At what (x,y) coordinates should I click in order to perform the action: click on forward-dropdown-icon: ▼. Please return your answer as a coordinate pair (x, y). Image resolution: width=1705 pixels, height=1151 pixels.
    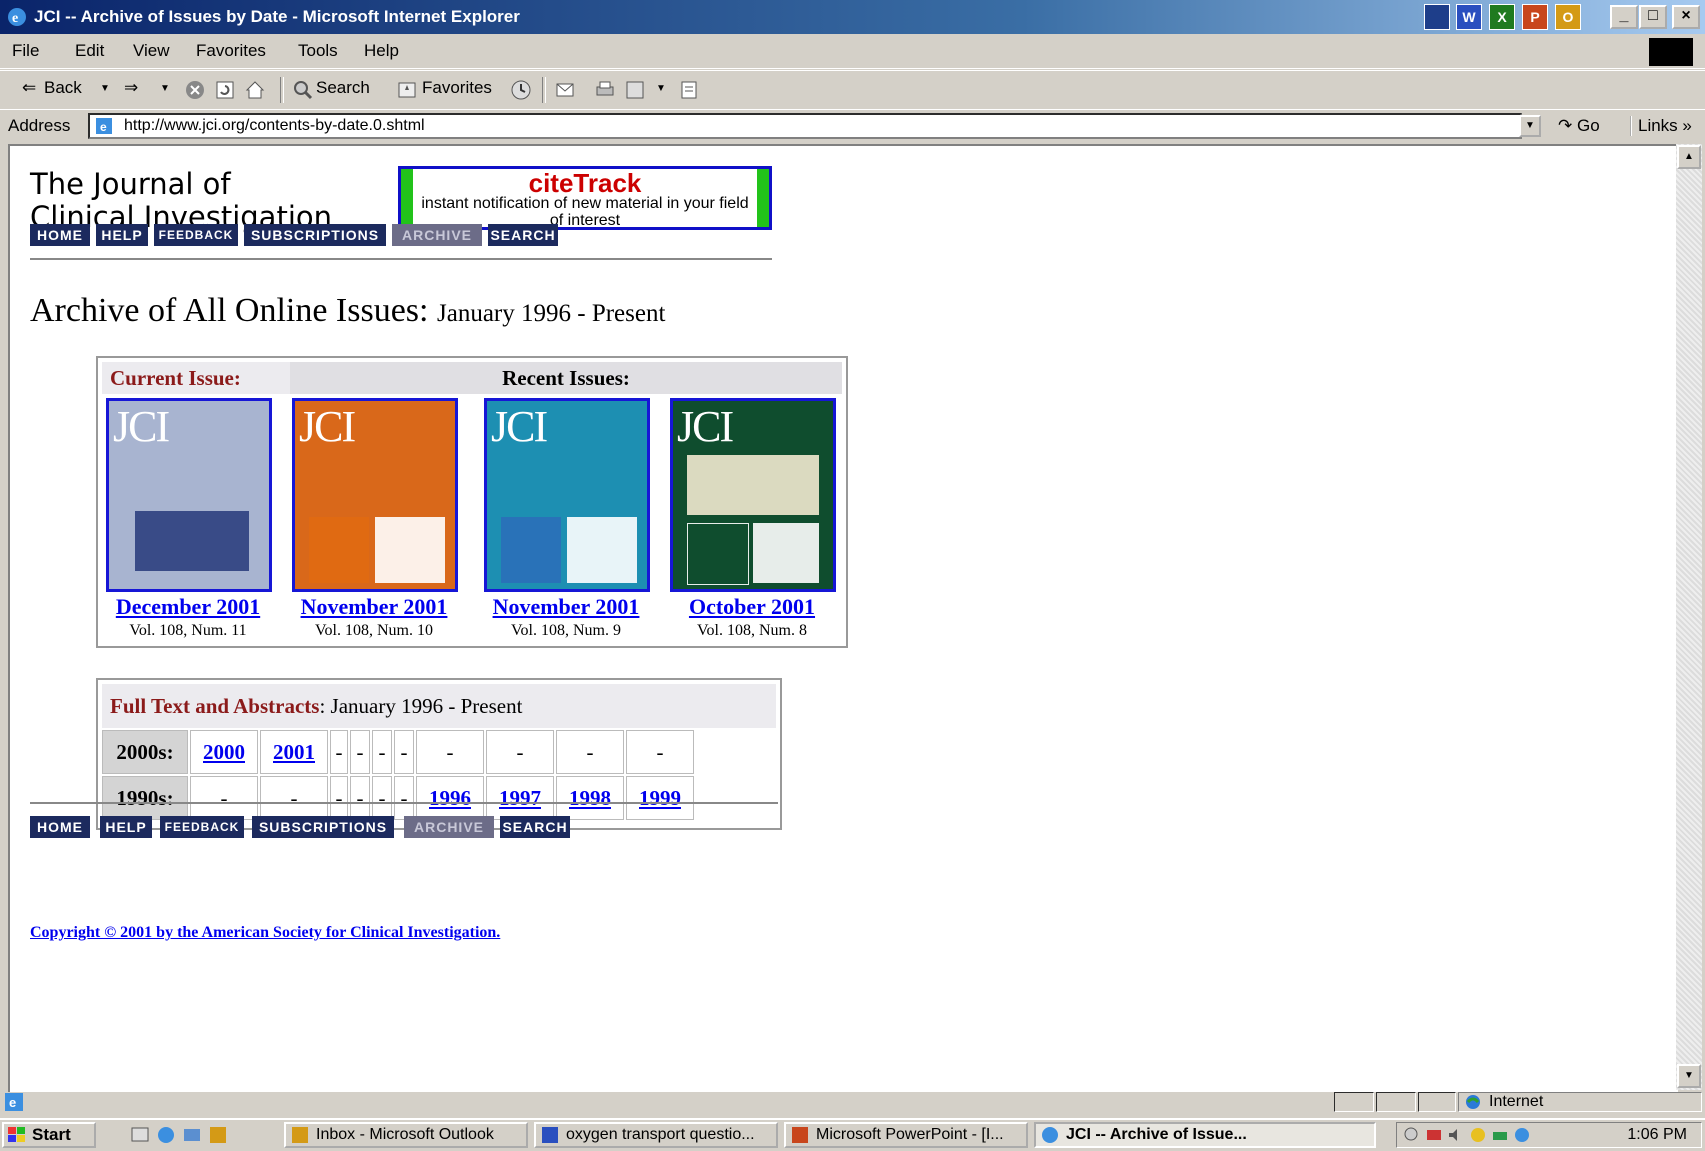
    Looking at the image, I should click on (165, 88).